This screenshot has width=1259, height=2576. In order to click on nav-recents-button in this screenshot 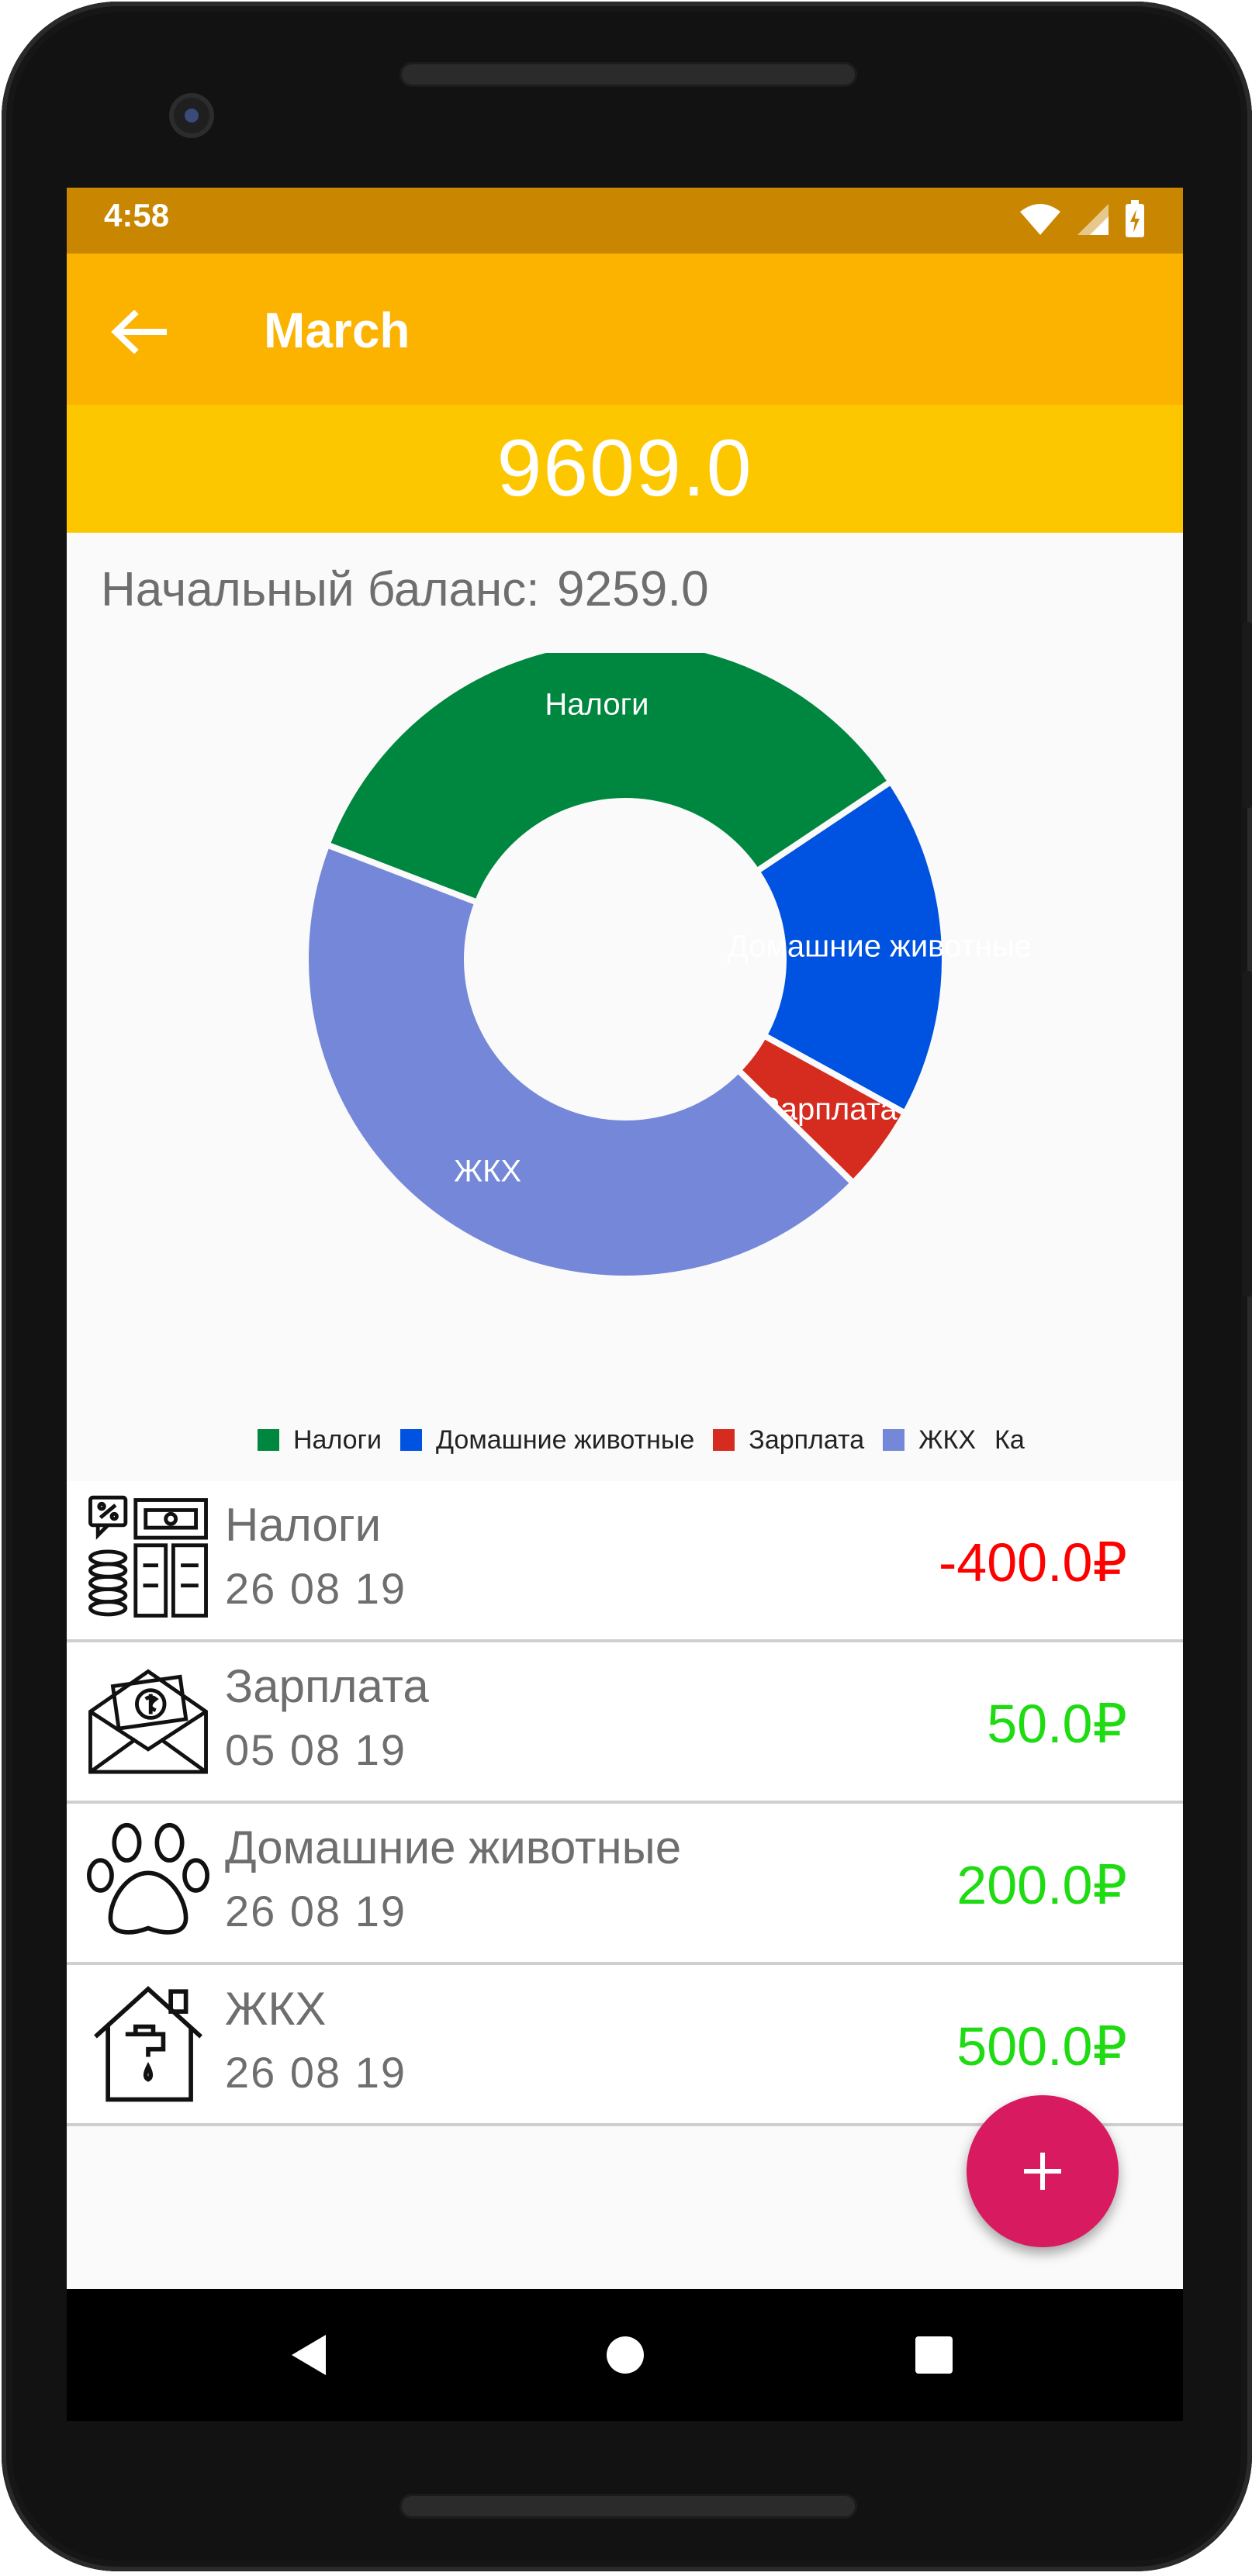, I will do `click(934, 2355)`.